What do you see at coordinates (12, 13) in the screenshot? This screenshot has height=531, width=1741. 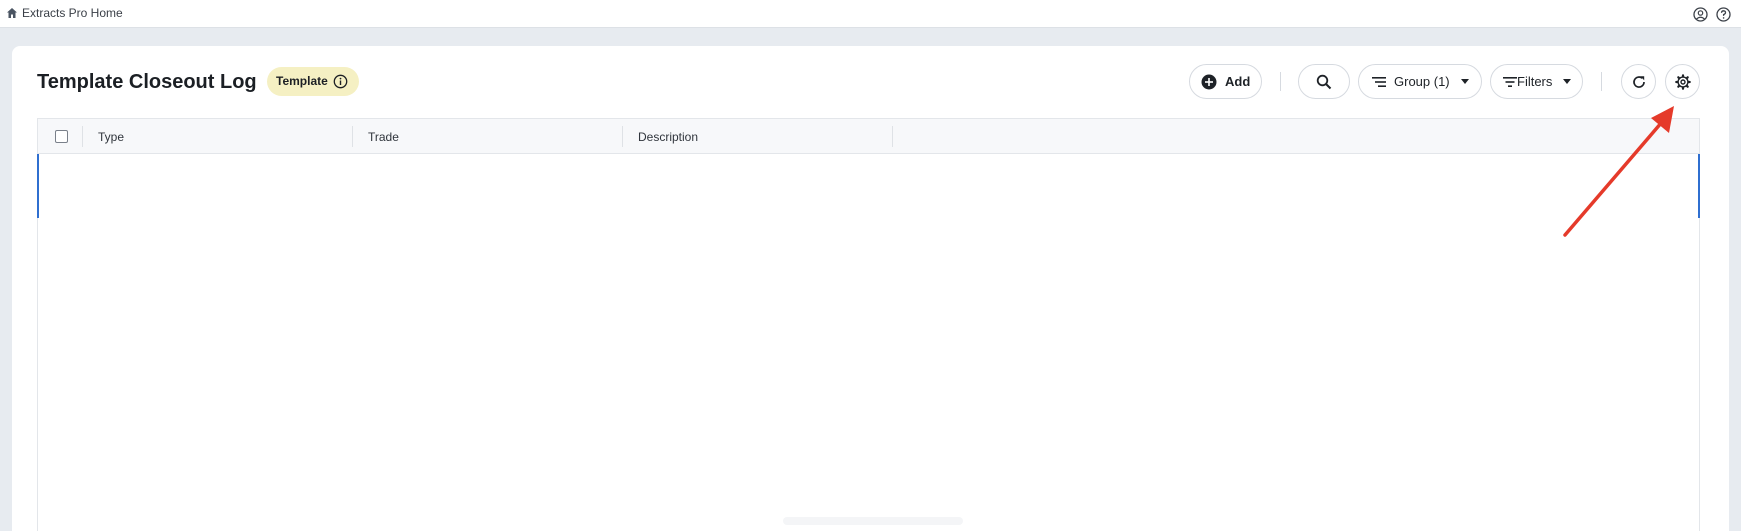 I see `home-icon` at bounding box center [12, 13].